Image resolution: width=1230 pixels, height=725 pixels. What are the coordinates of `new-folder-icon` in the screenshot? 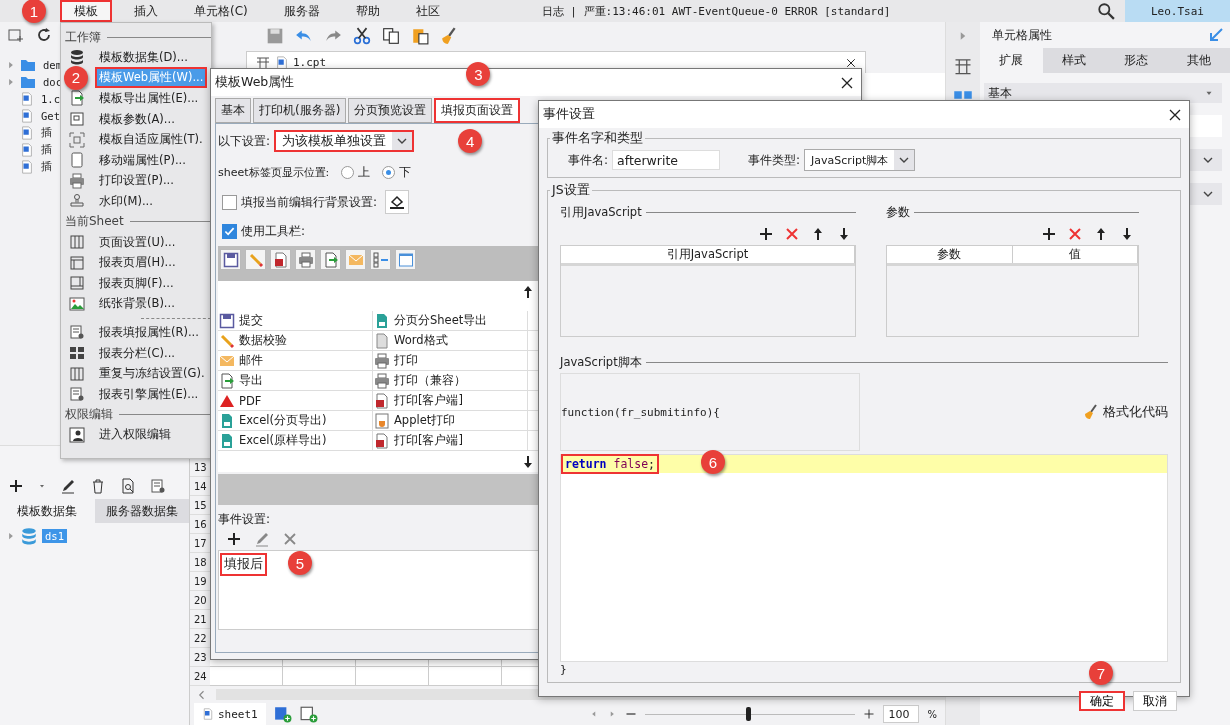 It's located at (16, 35).